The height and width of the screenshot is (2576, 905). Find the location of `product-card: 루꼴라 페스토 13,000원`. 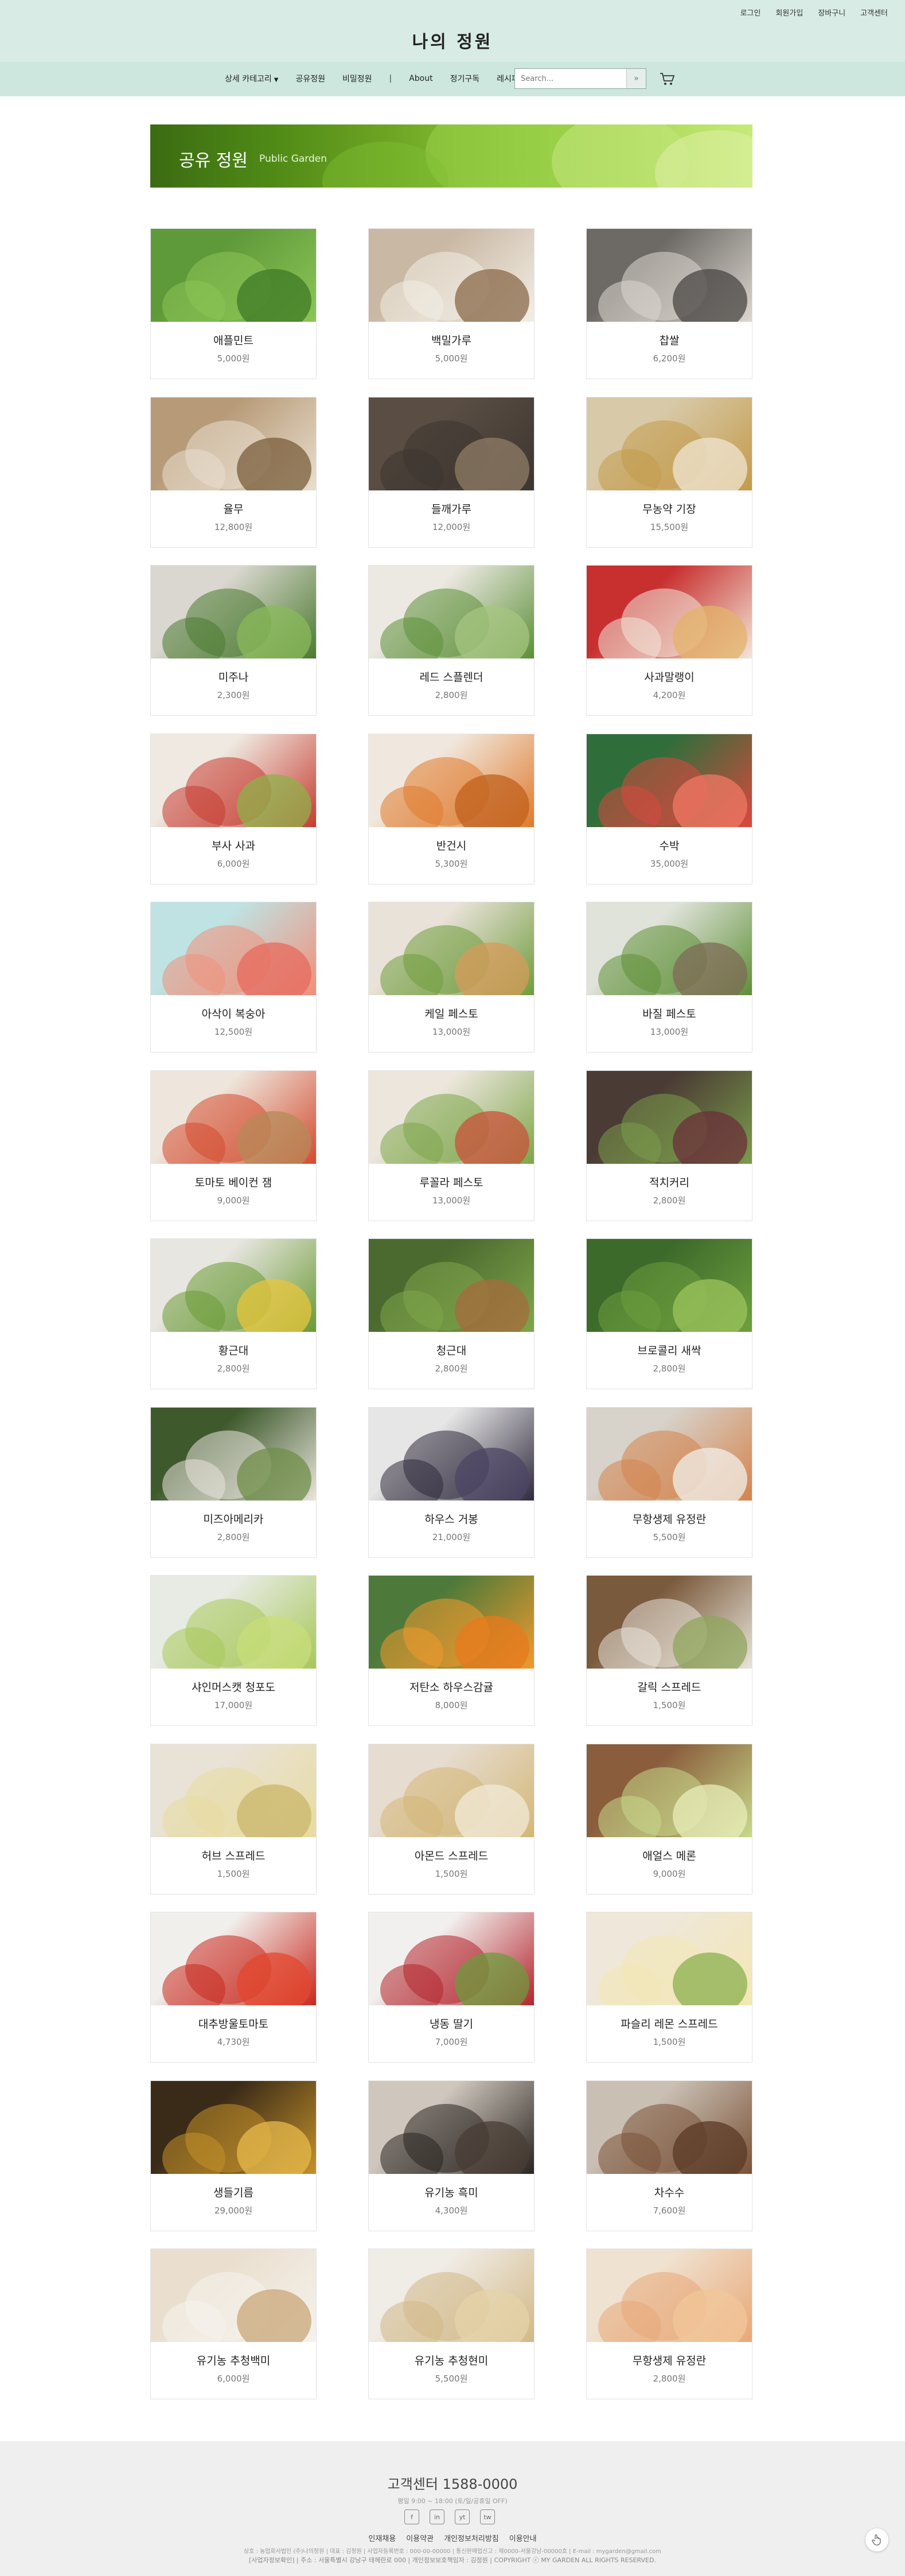

product-card: 루꼴라 페스토 13,000원 is located at coordinates (451, 1145).